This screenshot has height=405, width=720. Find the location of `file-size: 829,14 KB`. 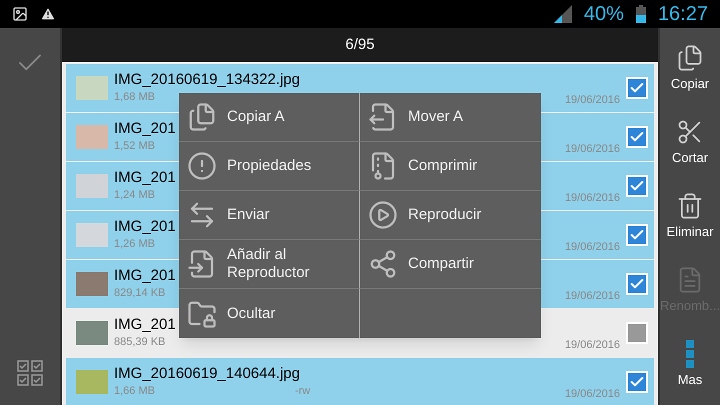

file-size: 829,14 KB is located at coordinates (140, 293).